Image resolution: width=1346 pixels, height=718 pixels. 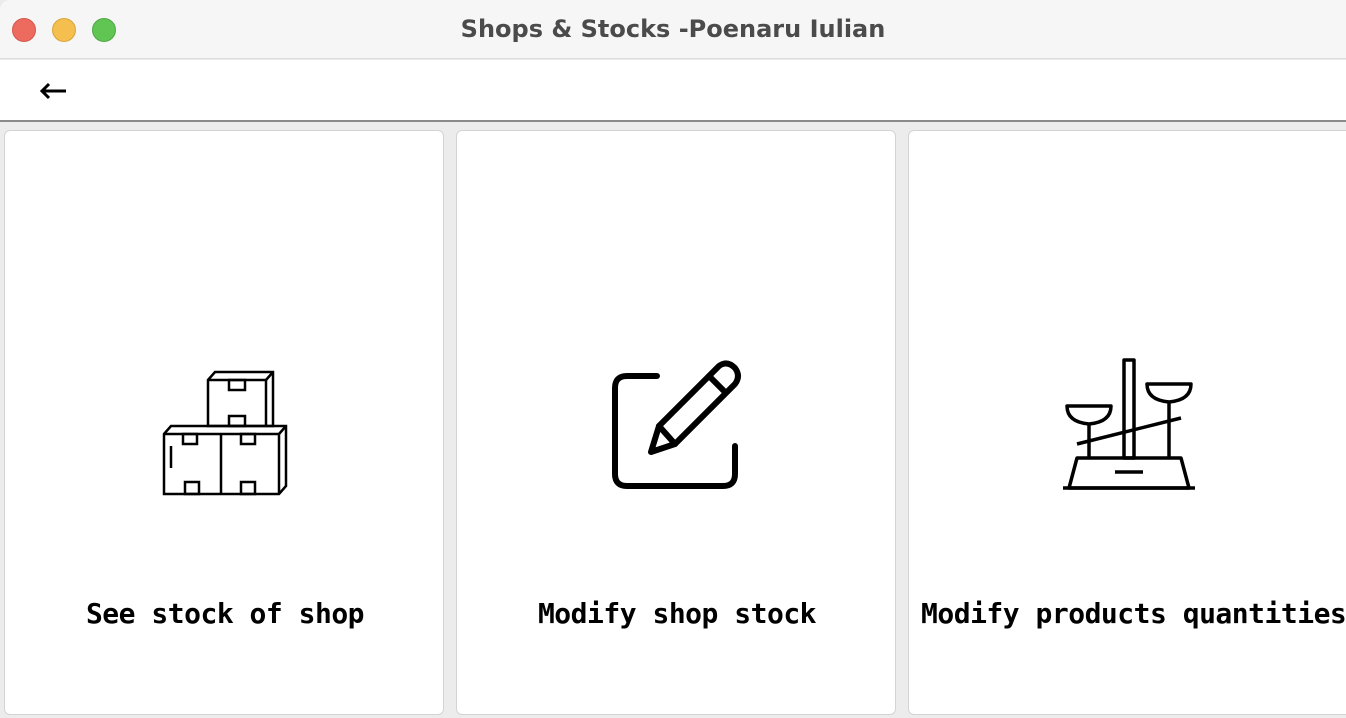 I want to click on left-arrow-icon, so click(x=52, y=91).